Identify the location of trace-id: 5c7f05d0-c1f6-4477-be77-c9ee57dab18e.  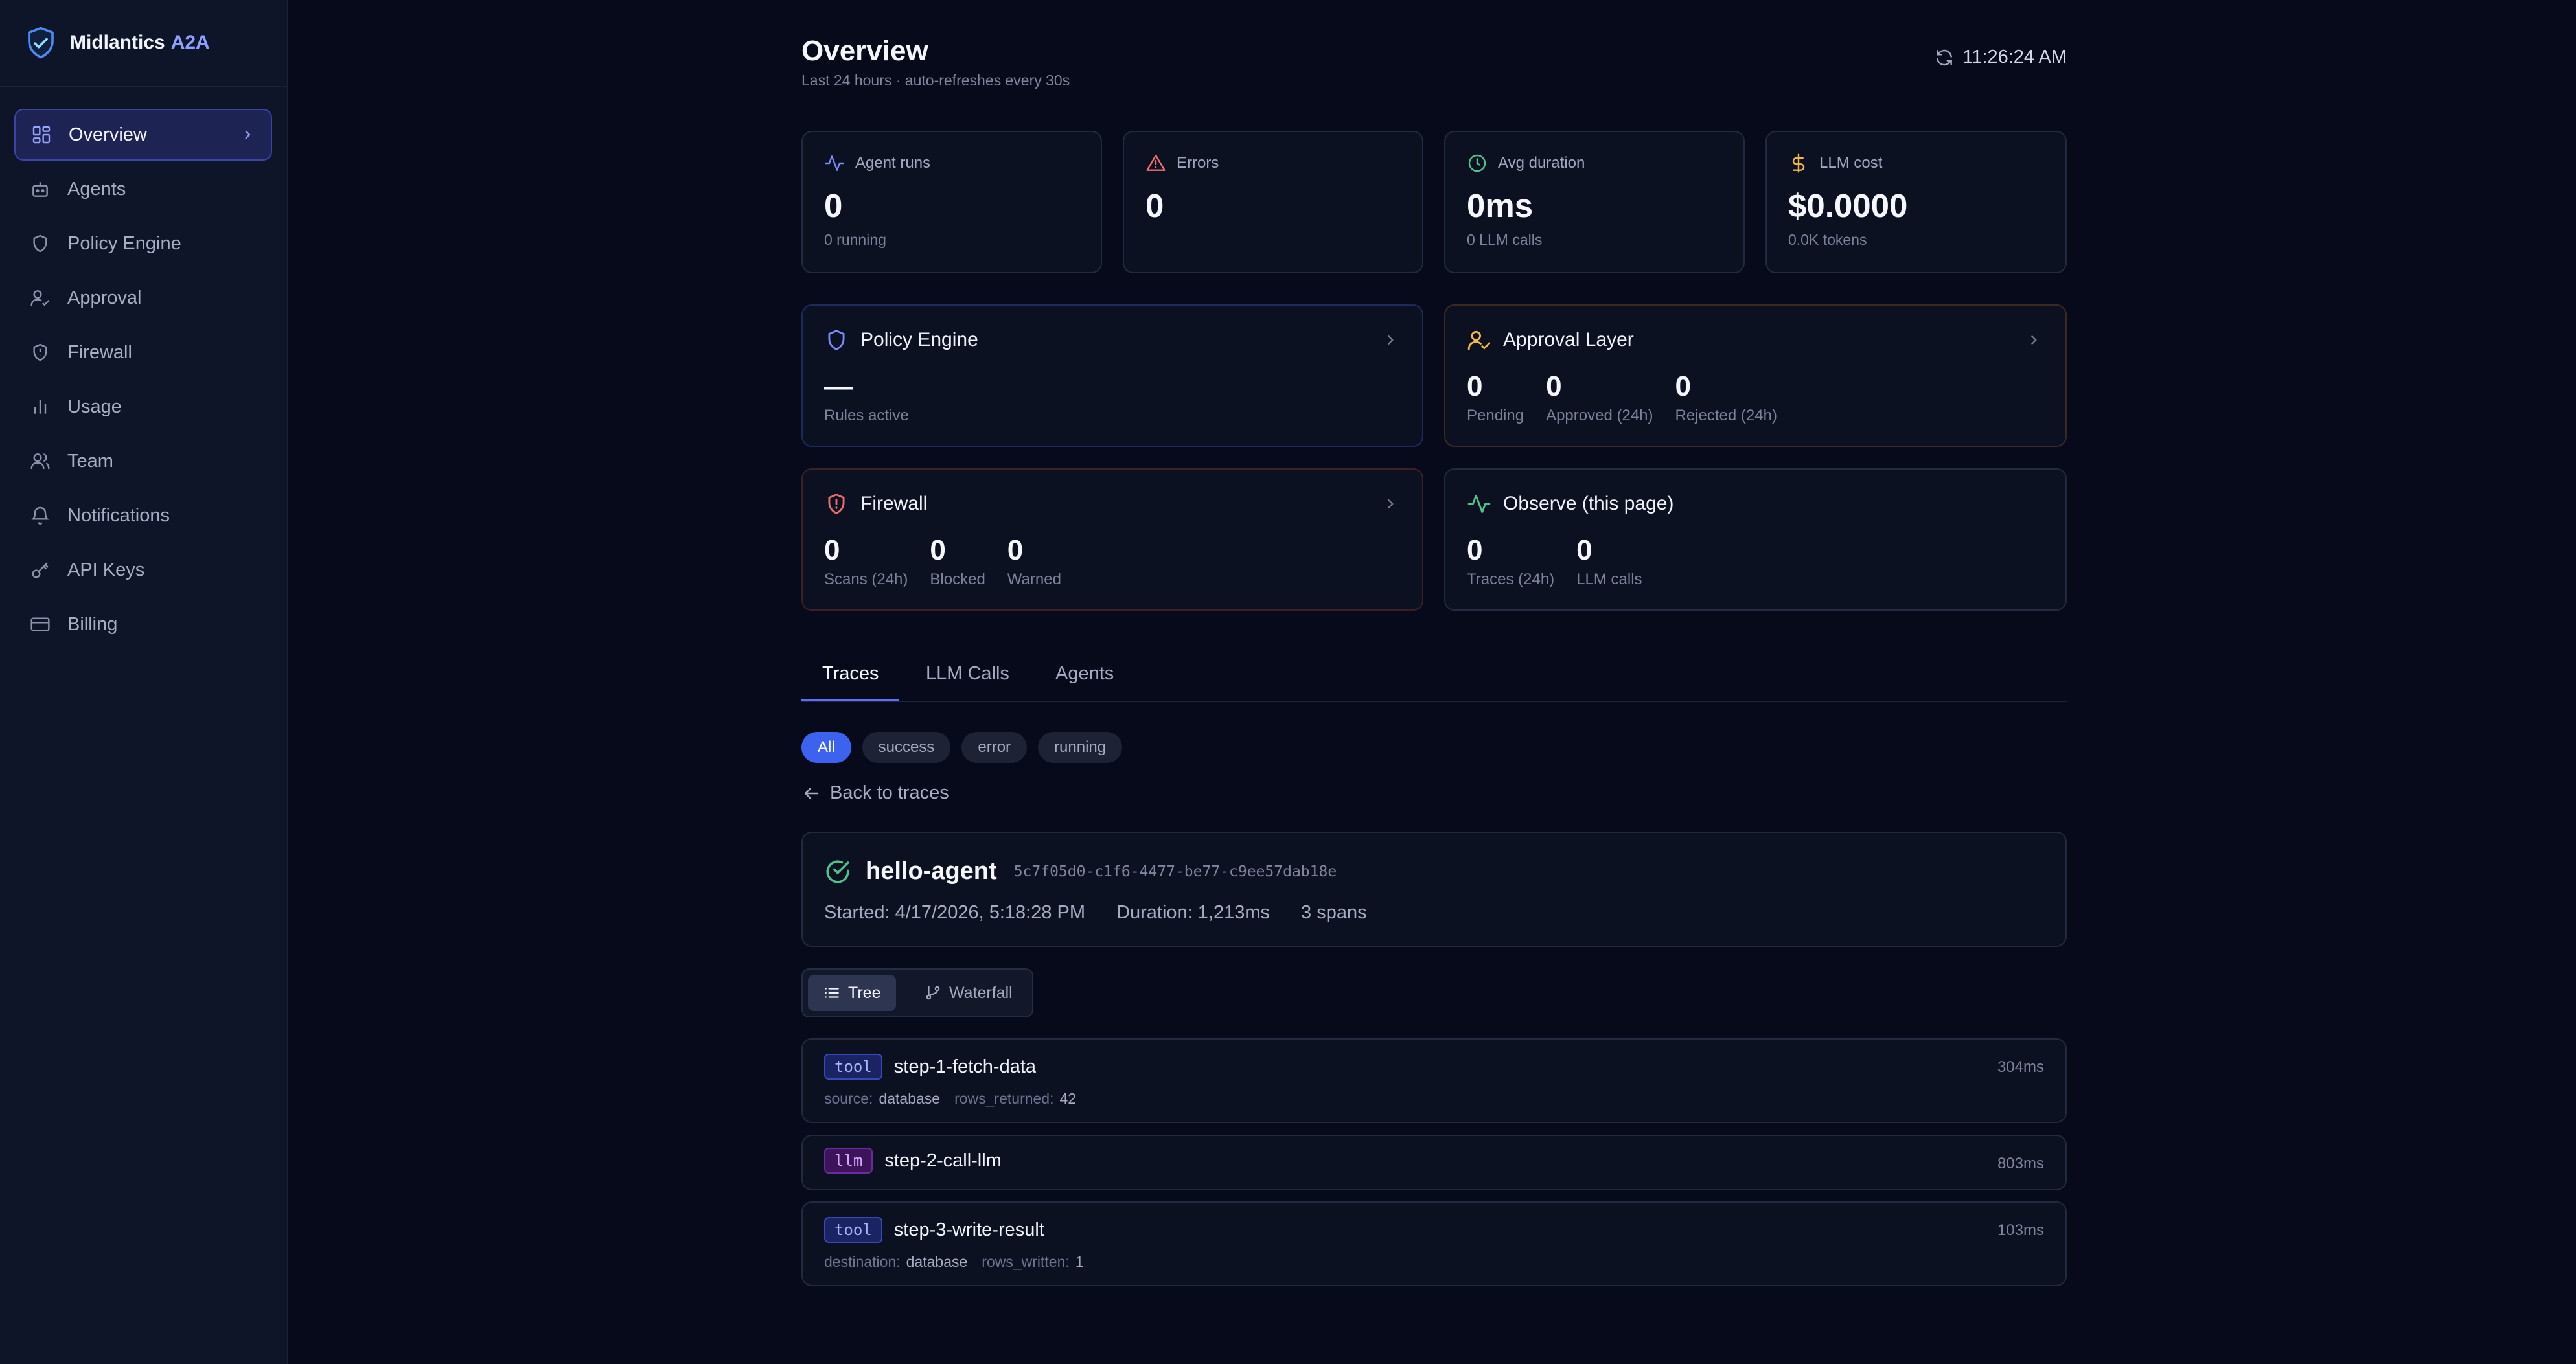
(1175, 871).